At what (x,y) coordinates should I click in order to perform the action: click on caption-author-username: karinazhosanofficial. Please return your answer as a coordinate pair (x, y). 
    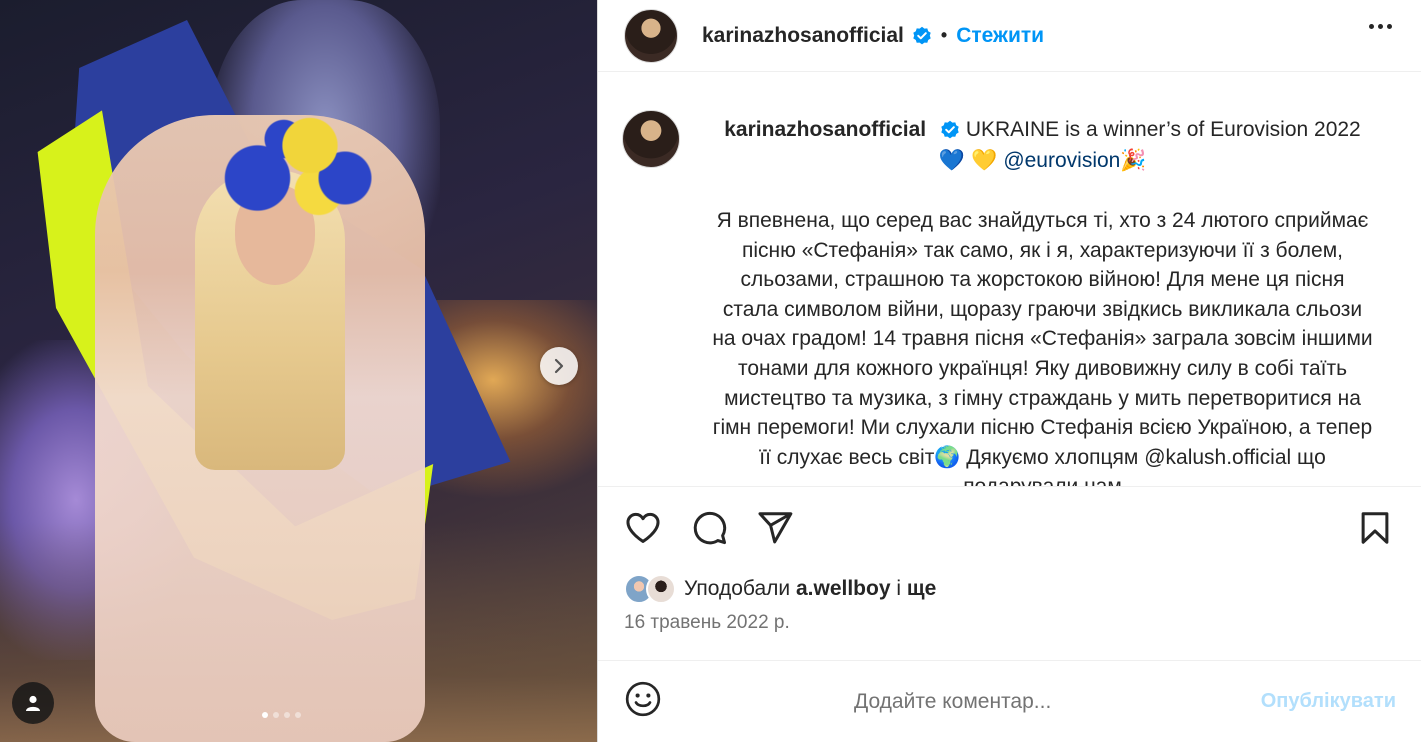
    Looking at the image, I should click on (825, 129).